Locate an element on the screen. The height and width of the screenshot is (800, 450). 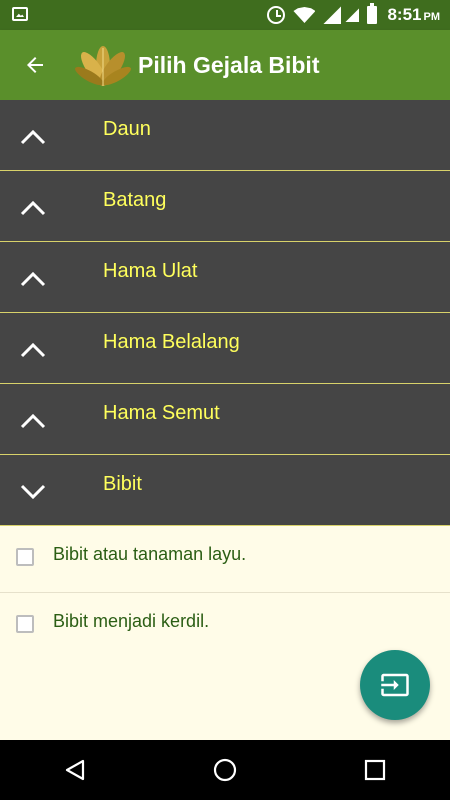
status-ampm: PM is located at coordinates (432, 16).